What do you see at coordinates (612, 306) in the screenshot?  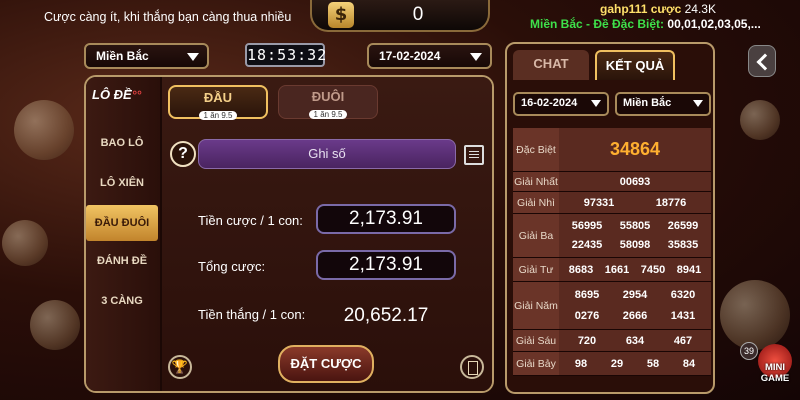 I see `result-row-giai-nam: Giải Năm 8695 2954 6320 0276 2666 1431` at bounding box center [612, 306].